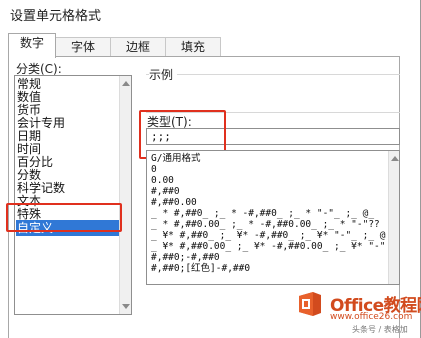  What do you see at coordinates (165, 191) in the screenshot?
I see `format-code-item: #,##0` at bounding box center [165, 191].